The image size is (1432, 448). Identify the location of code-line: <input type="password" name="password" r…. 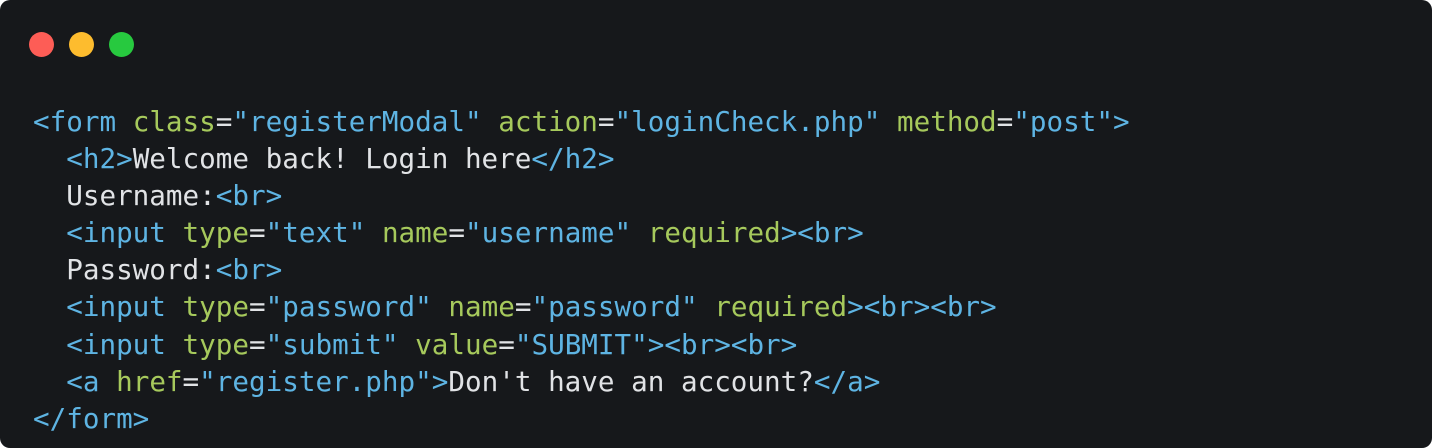
(581, 306).